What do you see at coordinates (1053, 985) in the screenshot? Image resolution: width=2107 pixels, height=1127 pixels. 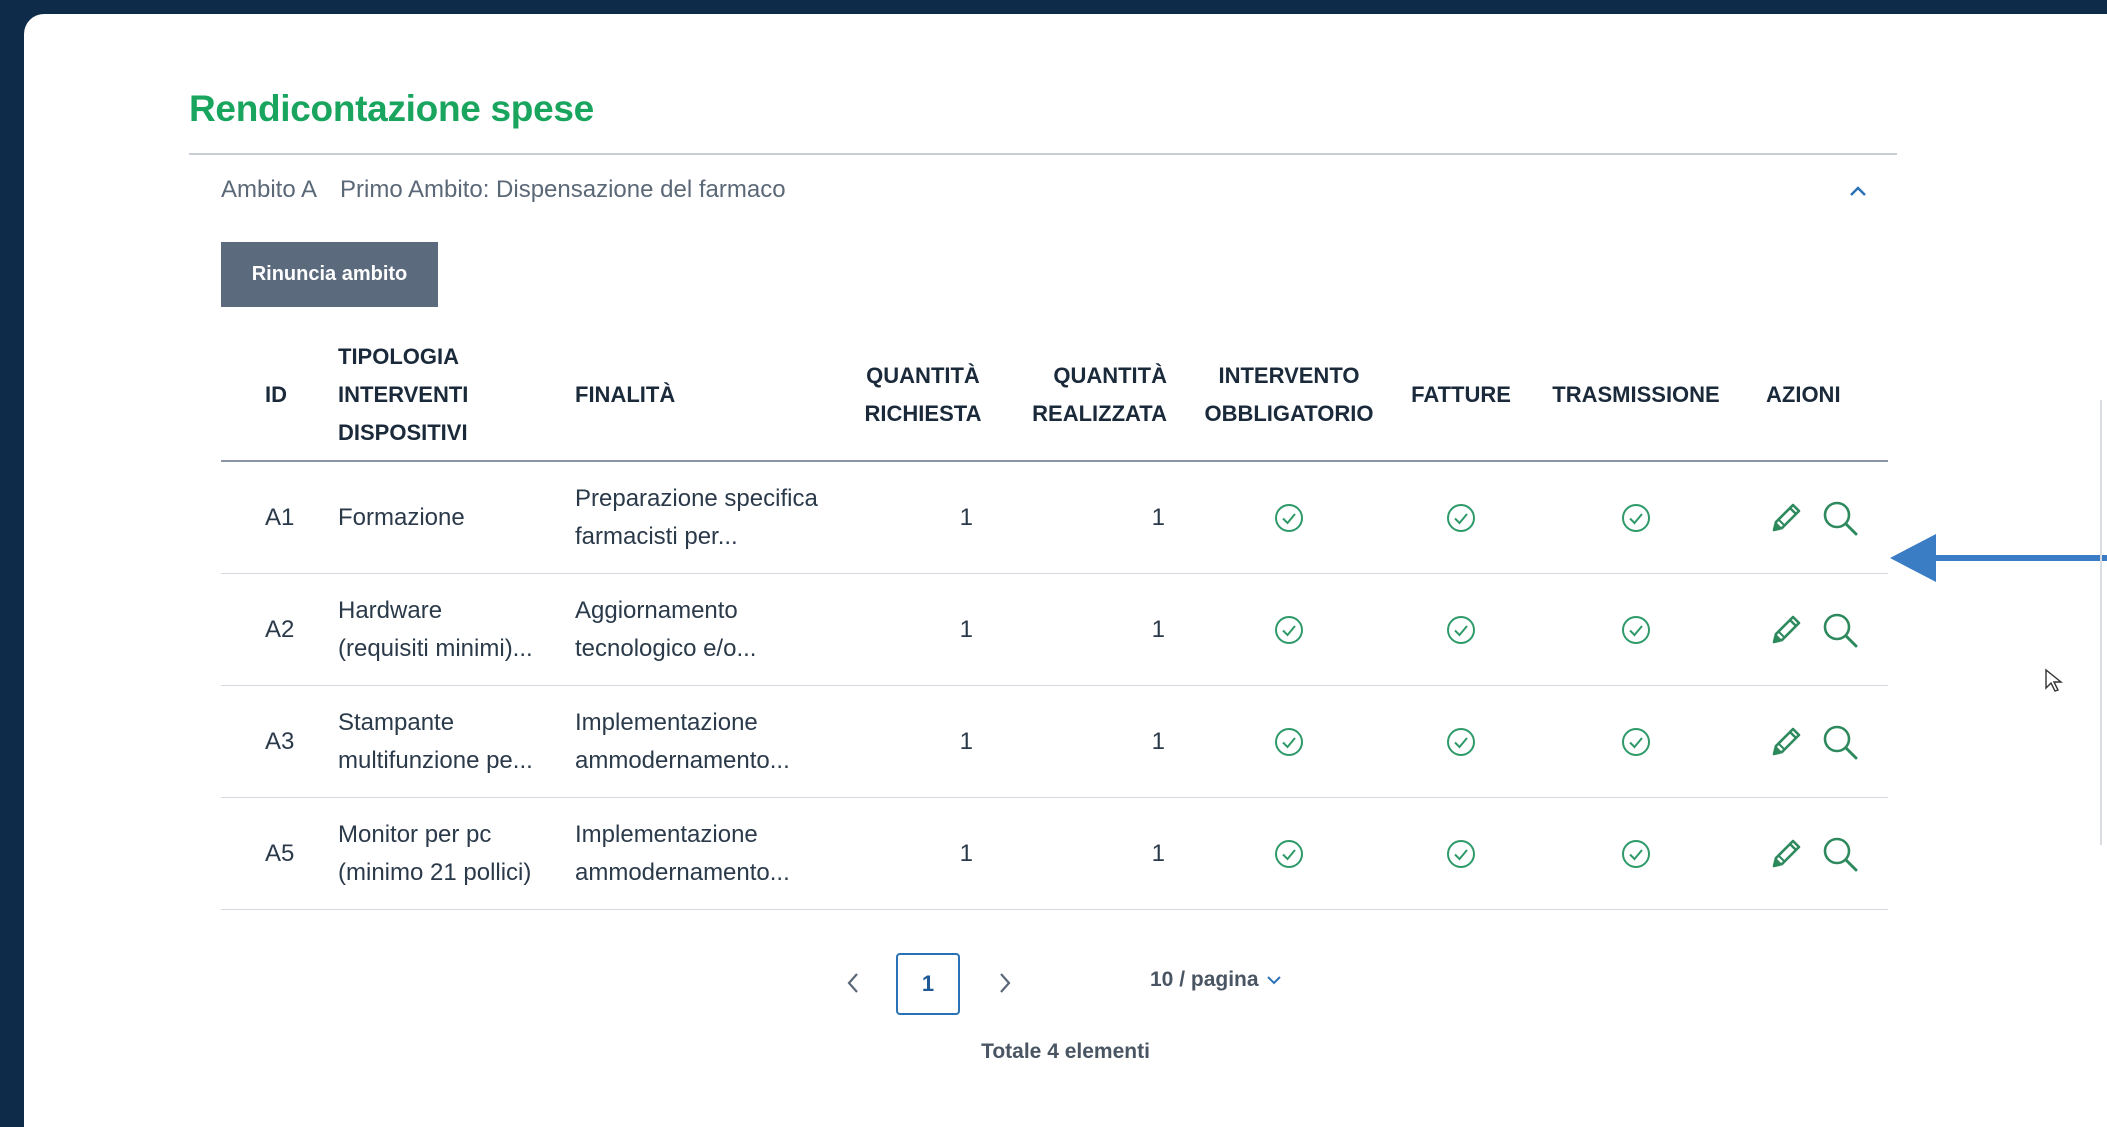 I see `pagination: 1 10 / pagina` at bounding box center [1053, 985].